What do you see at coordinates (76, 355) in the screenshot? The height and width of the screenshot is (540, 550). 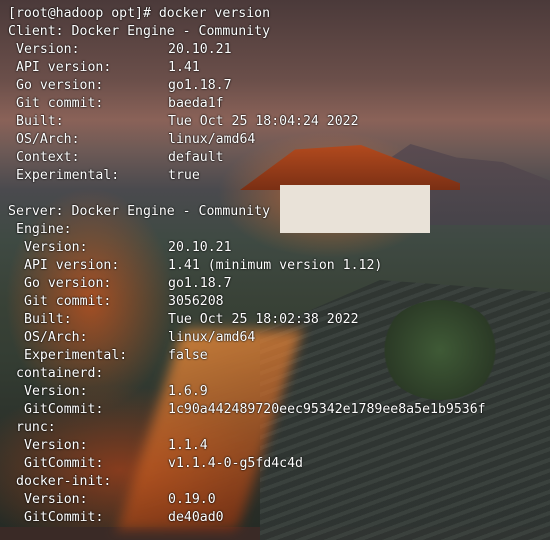 I see `engine-key: Experimental:` at bounding box center [76, 355].